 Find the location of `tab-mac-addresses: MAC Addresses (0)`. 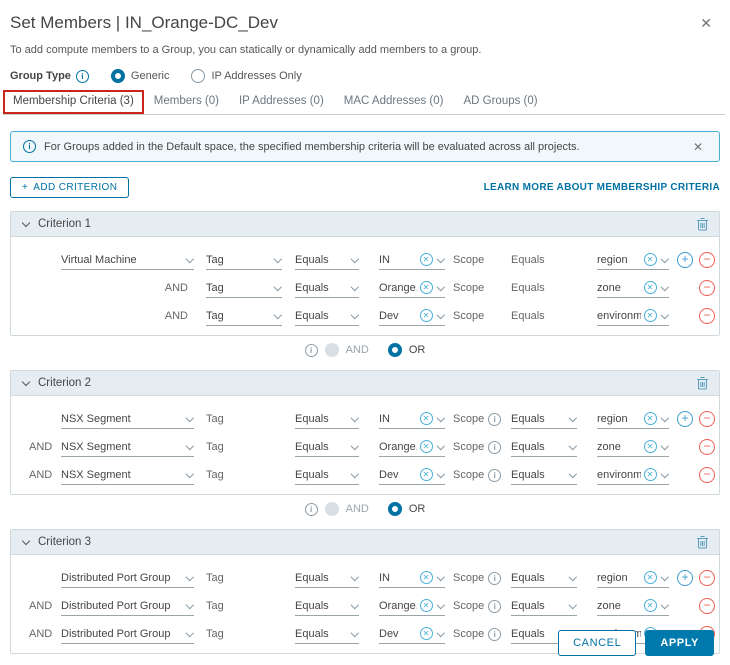

tab-mac-addresses: MAC Addresses (0) is located at coordinates (394, 102).